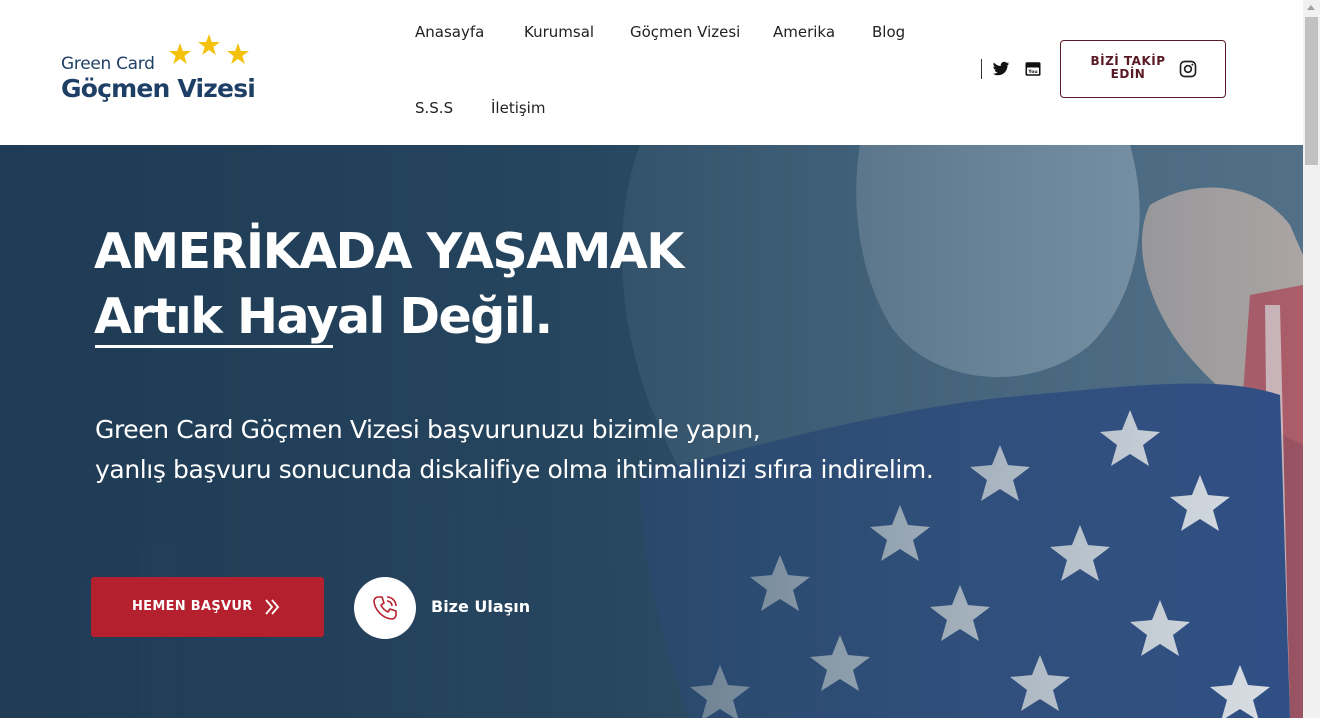 Image resolution: width=1320 pixels, height=718 pixels. What do you see at coordinates (158, 88) in the screenshot?
I see `logo-text-big: Göçmen Vizesi` at bounding box center [158, 88].